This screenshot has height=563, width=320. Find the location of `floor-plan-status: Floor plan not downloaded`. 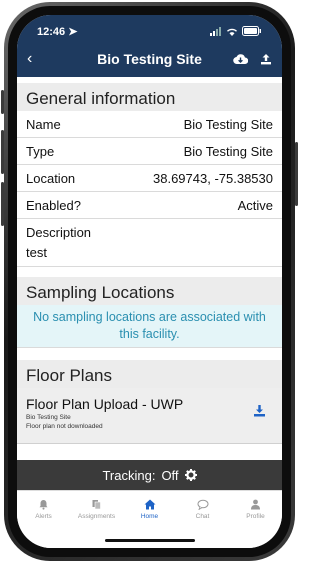

floor-plan-status: Floor plan not downloaded is located at coordinates (64, 426).